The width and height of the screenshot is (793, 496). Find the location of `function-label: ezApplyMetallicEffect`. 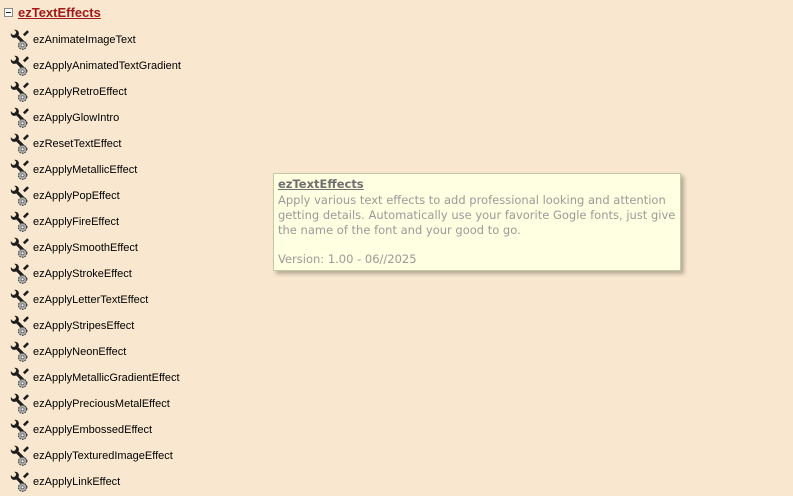

function-label: ezApplyMetallicEffect is located at coordinates (85, 170).